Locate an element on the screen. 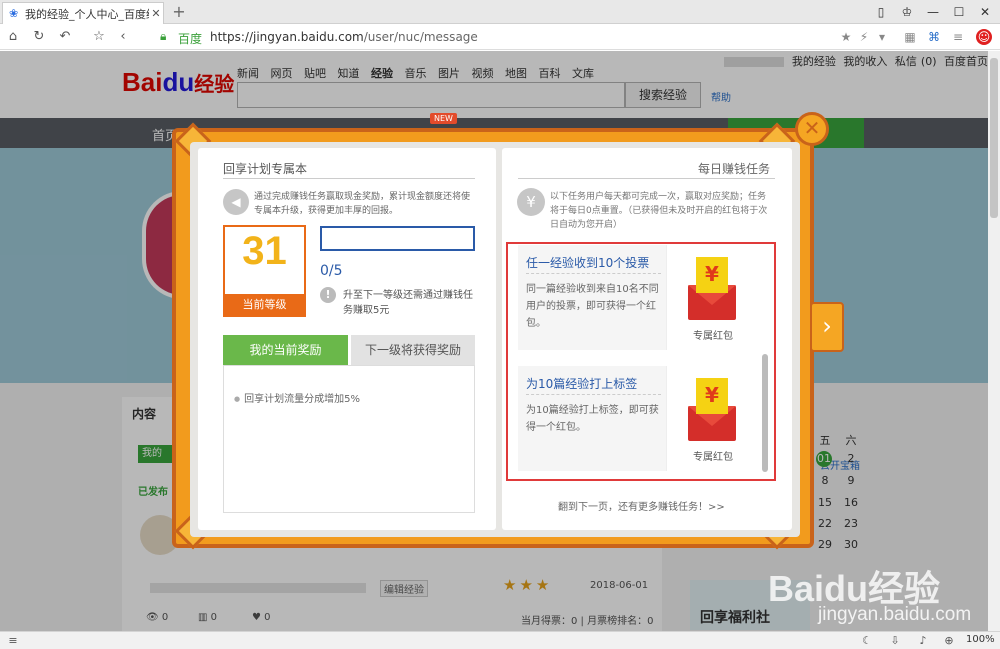  yen-icon: ¥ is located at coordinates (531, 202).